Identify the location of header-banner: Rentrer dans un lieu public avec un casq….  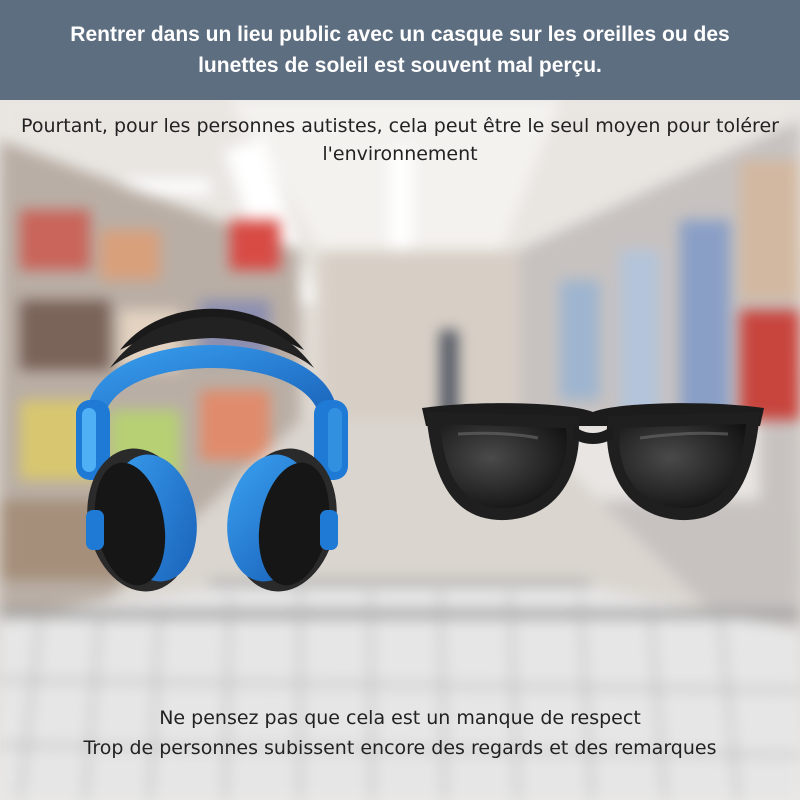
(400, 50).